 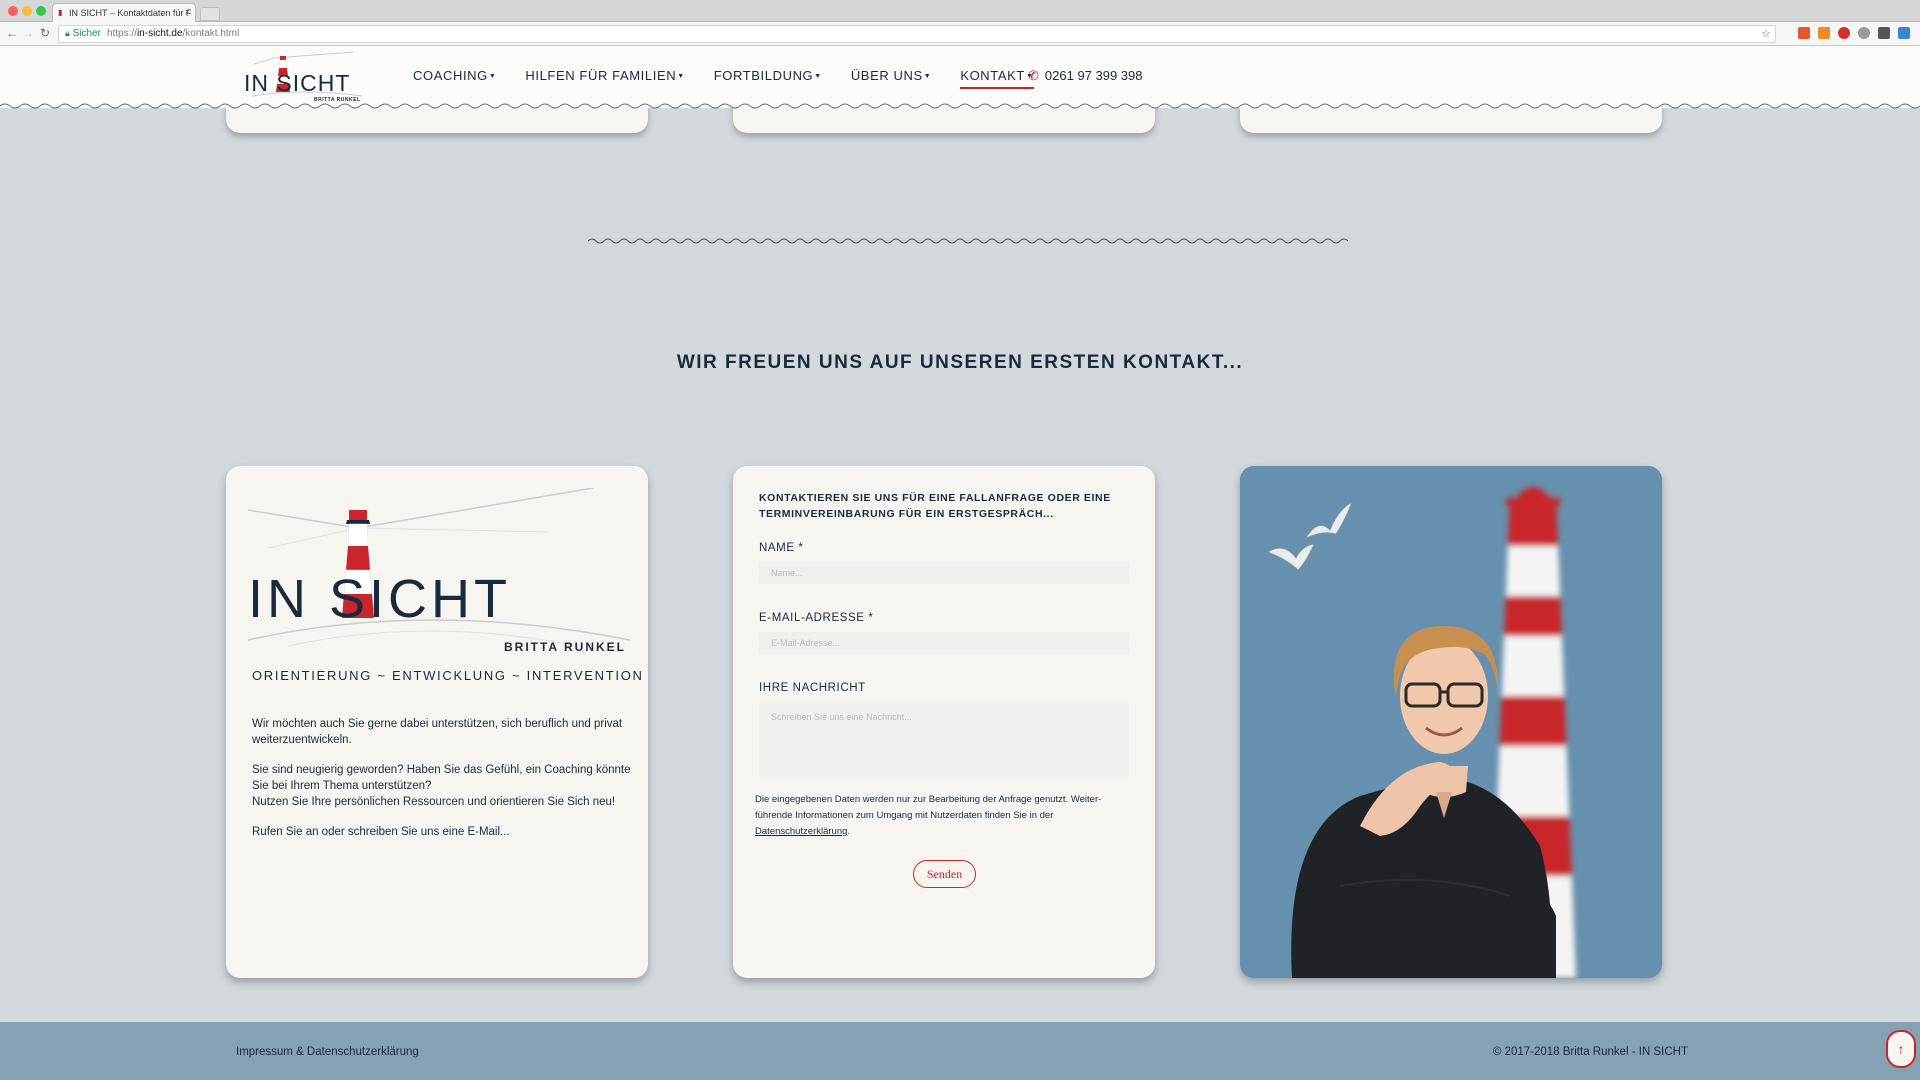 I want to click on nav-item-kontakt: KONTAKT▼, so click(x=997, y=78).